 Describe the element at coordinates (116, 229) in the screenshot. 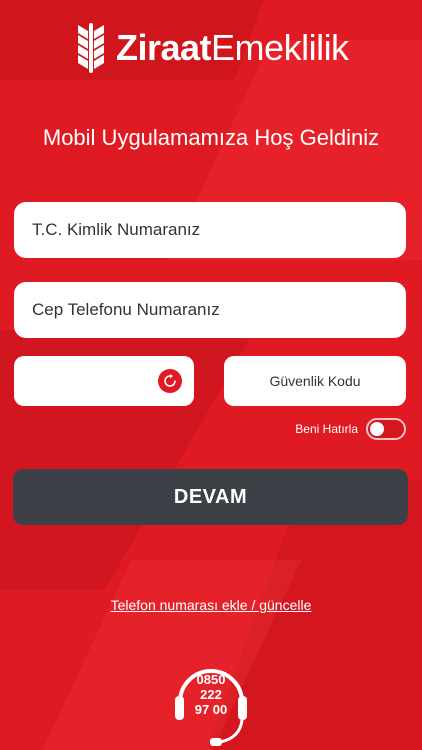

I see `tc-kimlik-placeholder: T.C. Kimlik Numaranız` at that location.